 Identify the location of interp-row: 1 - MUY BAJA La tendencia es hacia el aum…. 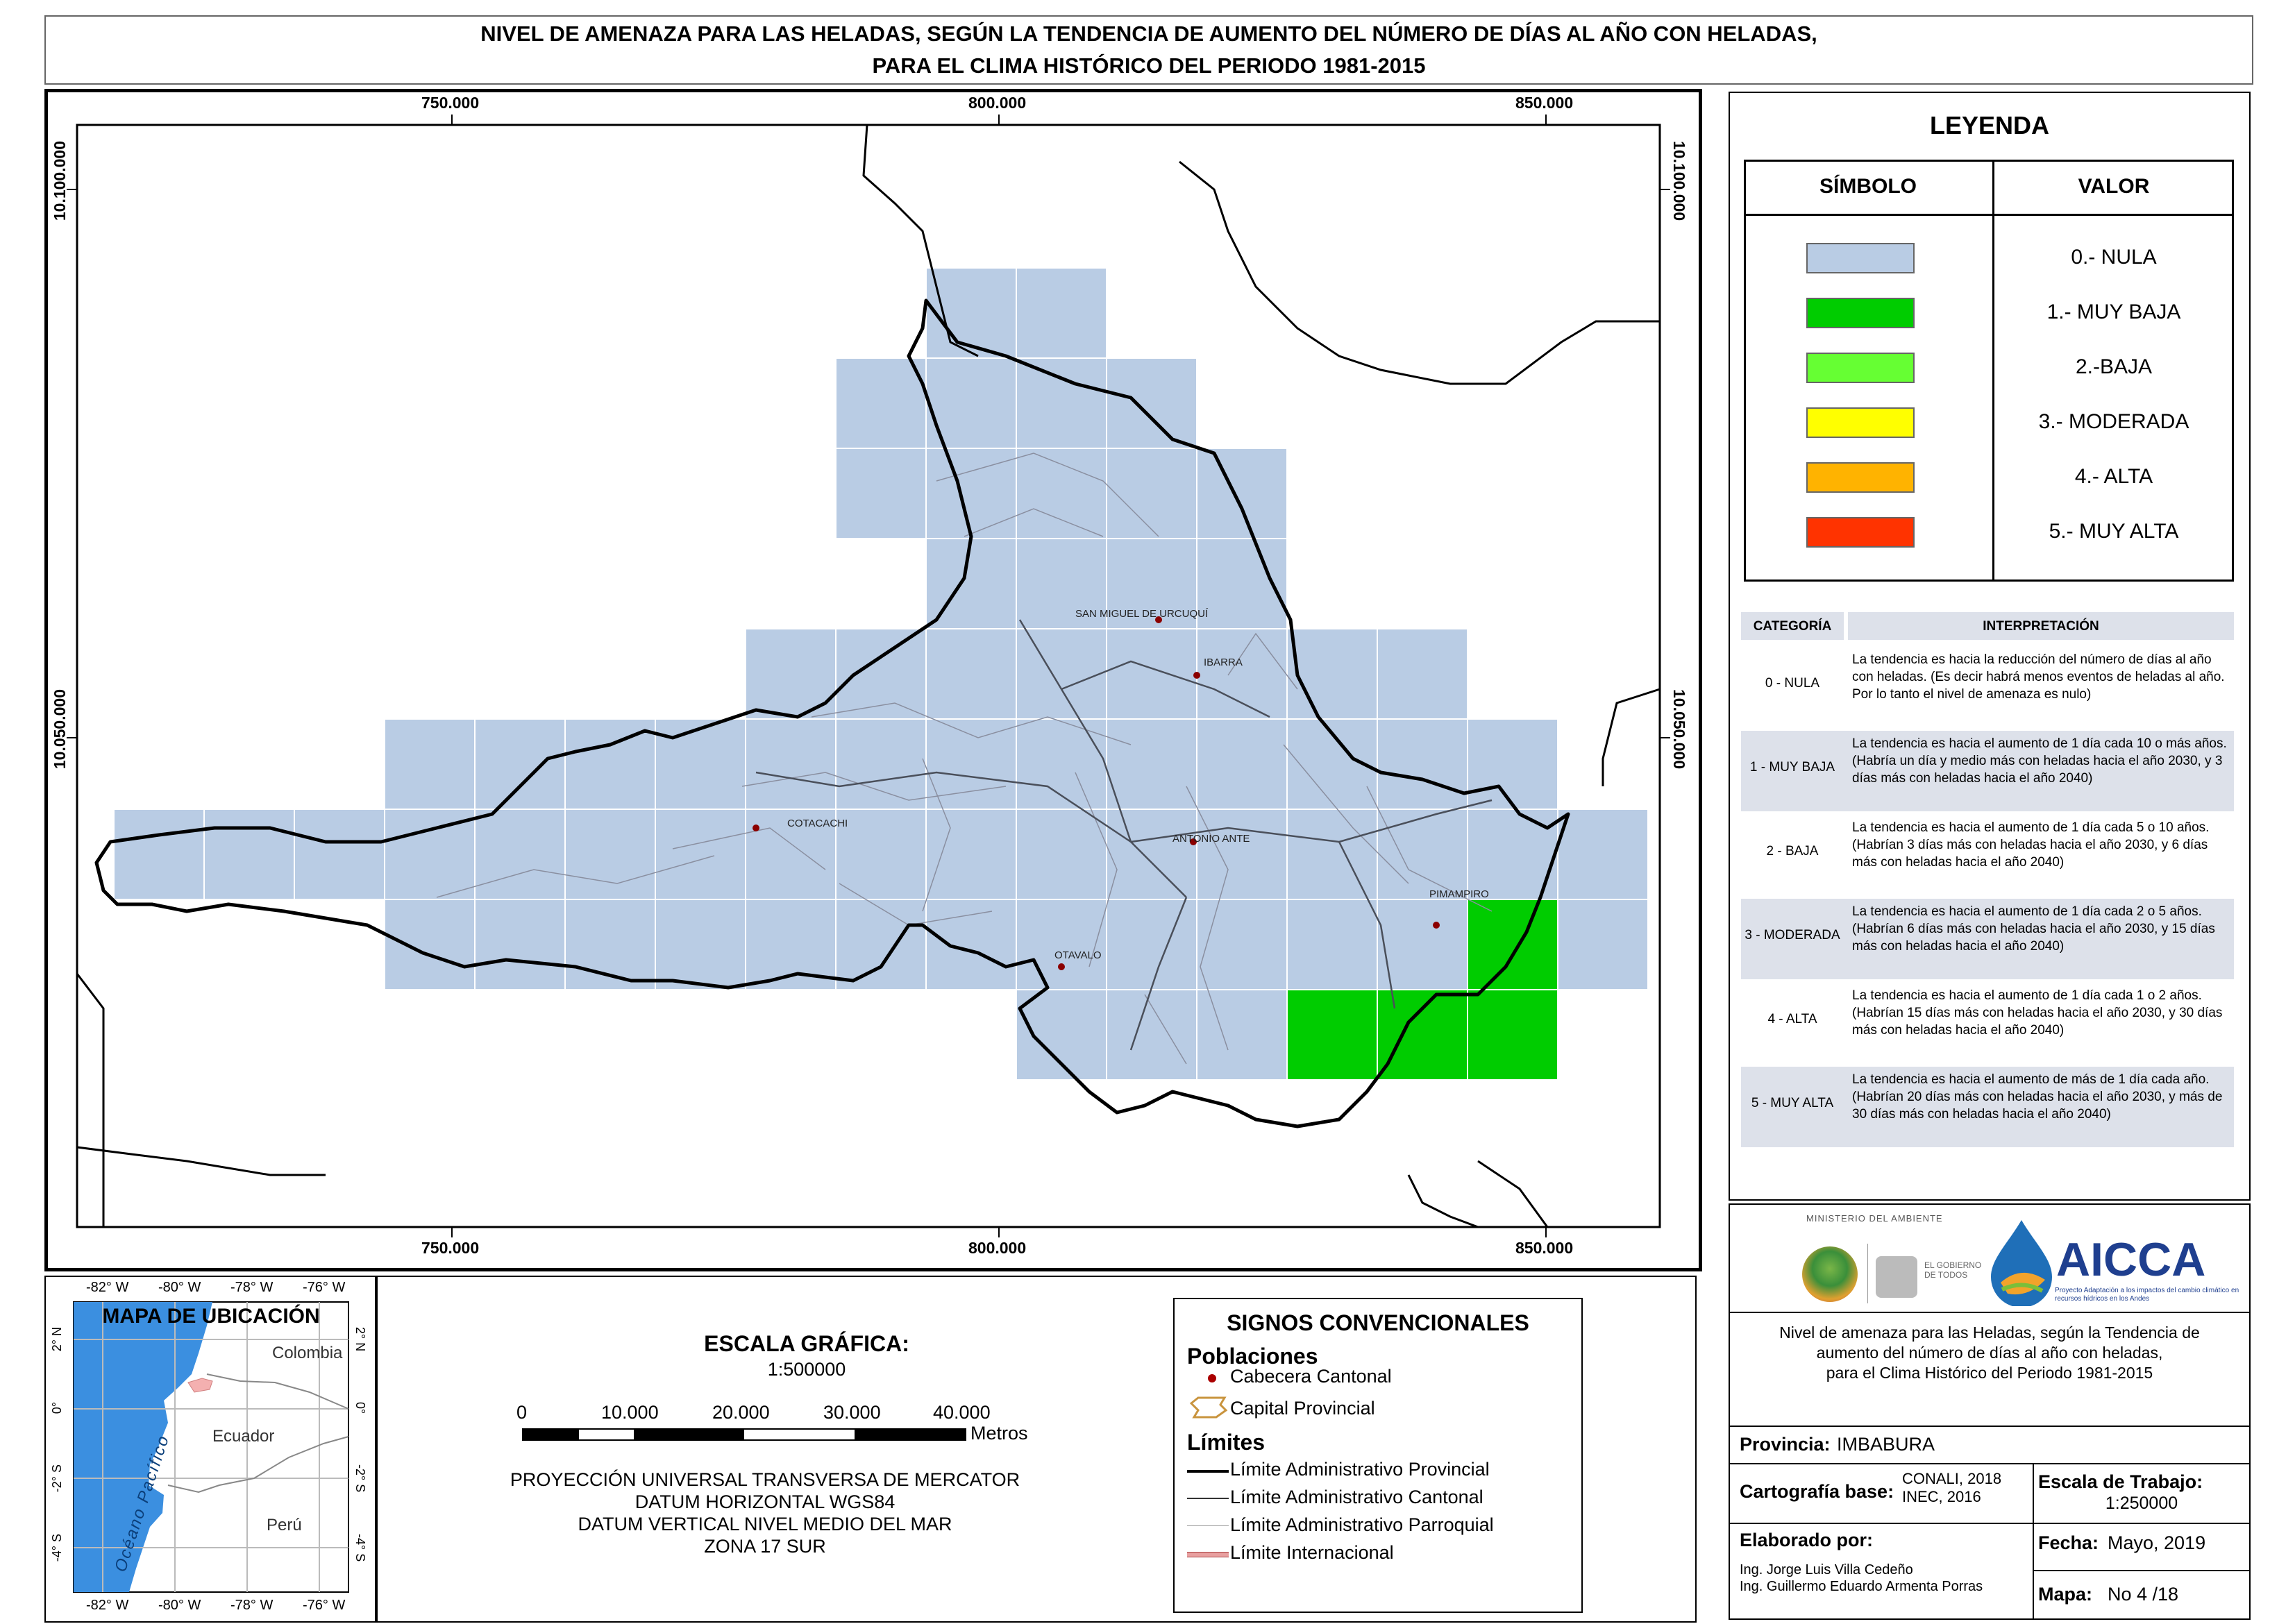
(1987, 771).